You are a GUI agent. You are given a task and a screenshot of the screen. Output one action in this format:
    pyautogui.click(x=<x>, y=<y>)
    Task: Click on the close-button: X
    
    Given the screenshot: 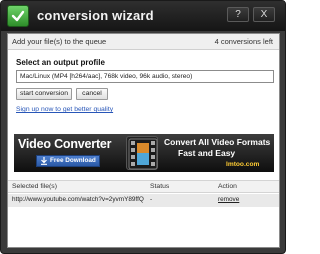 What is the action you would take?
    pyautogui.click(x=264, y=14)
    